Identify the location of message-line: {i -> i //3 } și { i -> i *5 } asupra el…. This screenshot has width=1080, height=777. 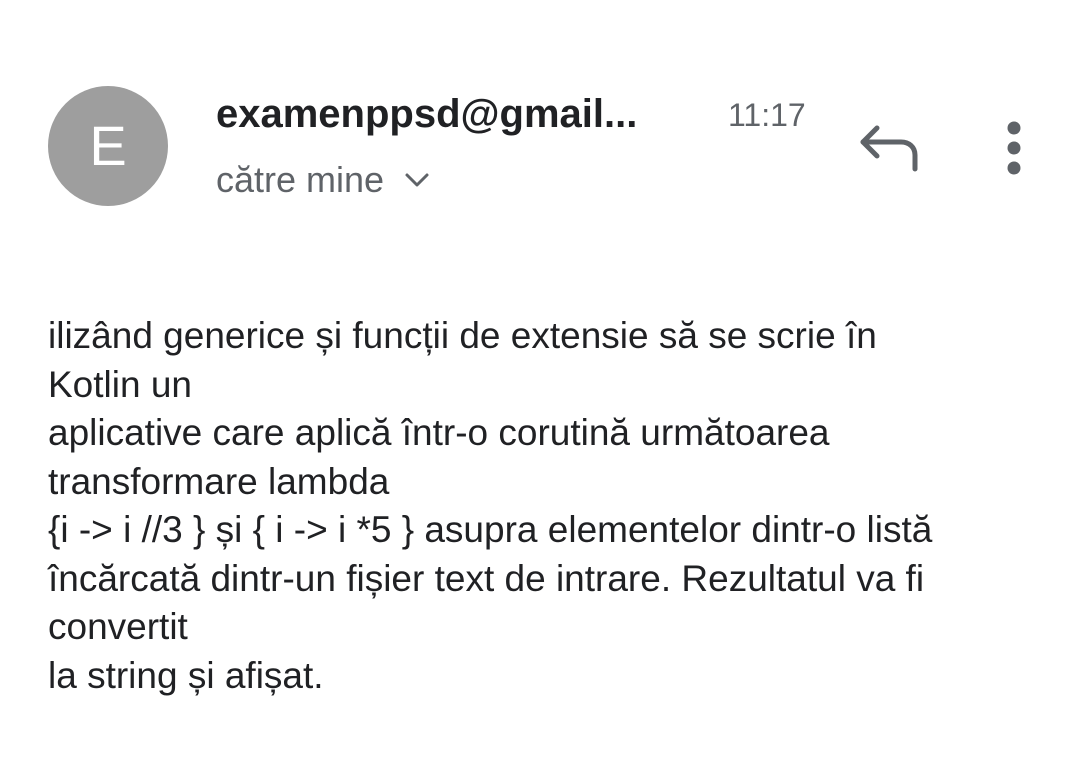
(490, 529).